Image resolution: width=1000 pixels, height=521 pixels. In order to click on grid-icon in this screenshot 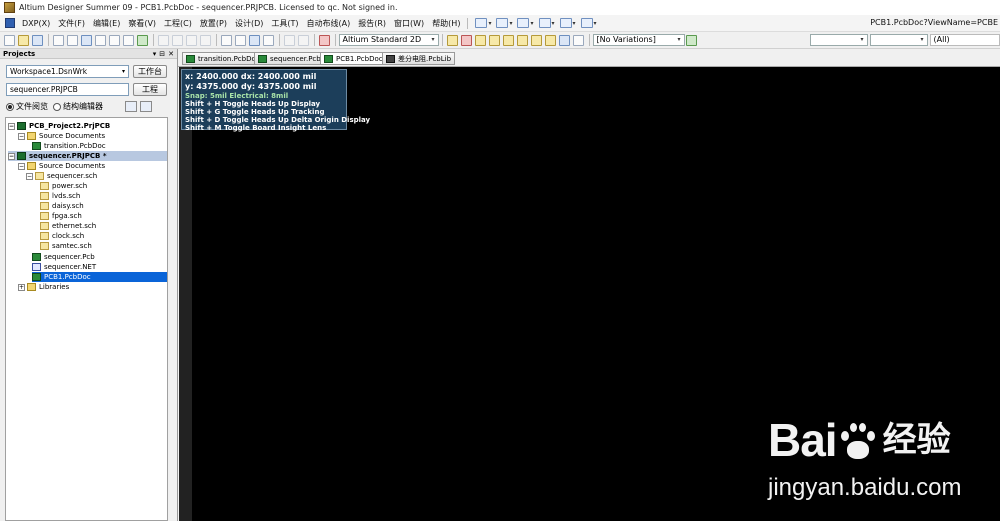, I will do `click(586, 23)`.